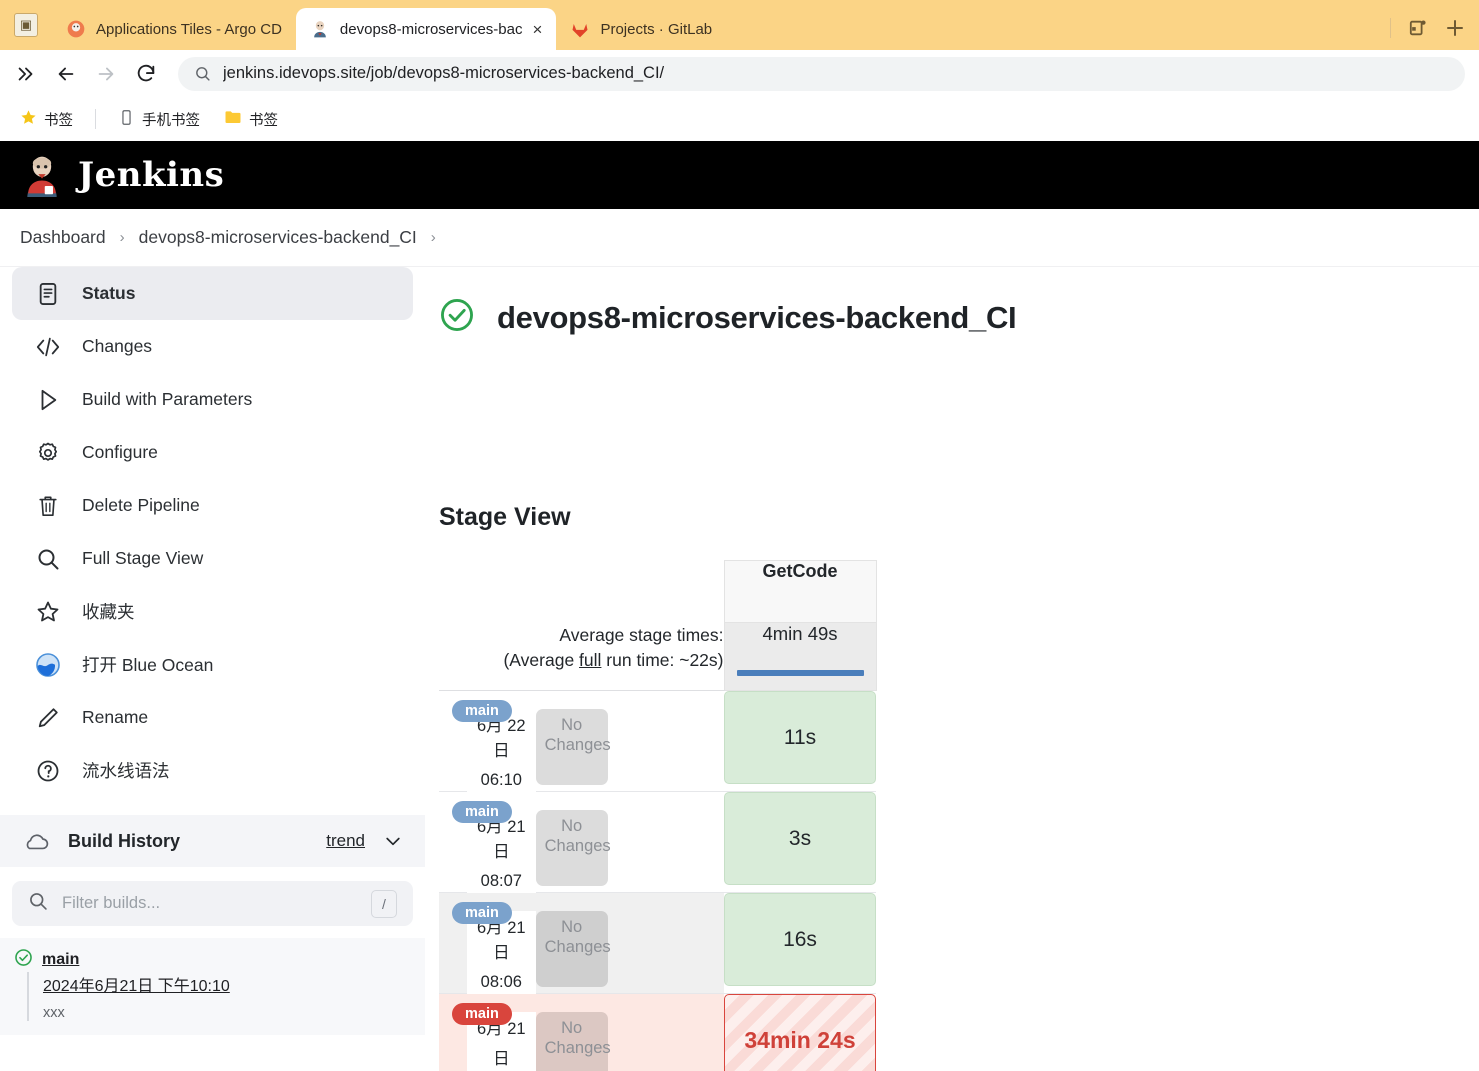 The width and height of the screenshot is (1479, 1071). Describe the element at coordinates (345, 841) in the screenshot. I see `build-history-trend-link: trend` at that location.